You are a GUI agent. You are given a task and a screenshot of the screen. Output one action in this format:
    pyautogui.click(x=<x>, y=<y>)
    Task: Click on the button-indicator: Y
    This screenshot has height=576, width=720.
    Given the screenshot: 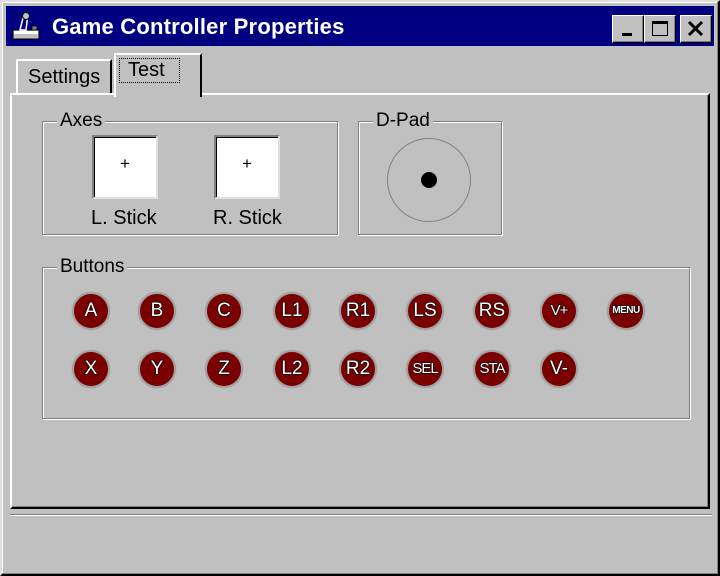 What is the action you would take?
    pyautogui.click(x=157, y=369)
    